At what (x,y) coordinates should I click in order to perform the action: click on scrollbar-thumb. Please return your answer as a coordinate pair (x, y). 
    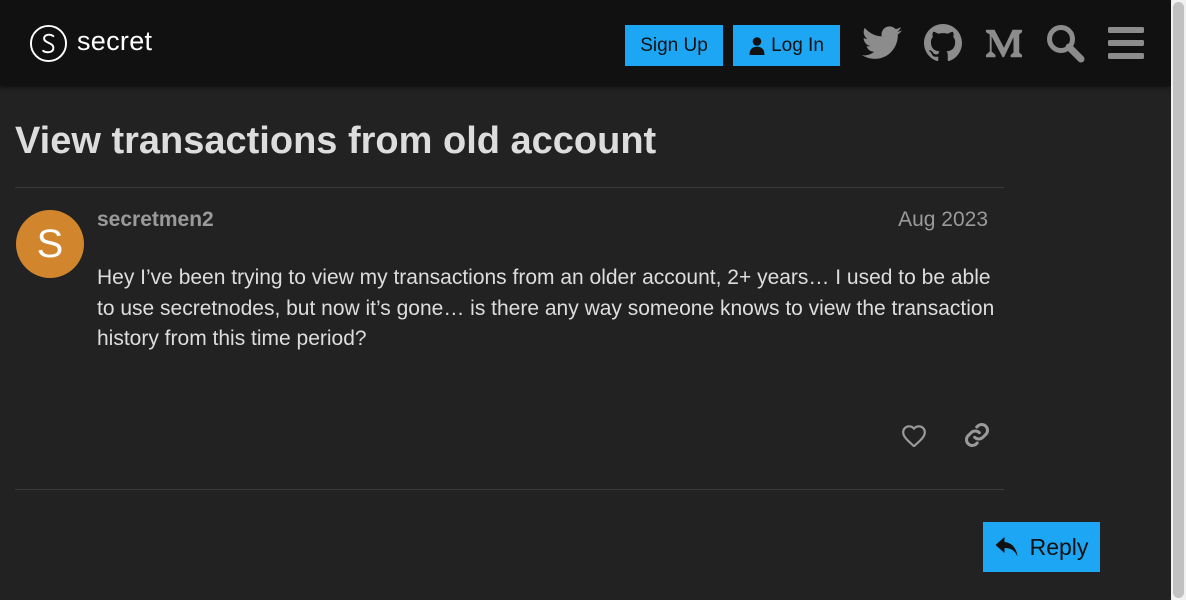
    Looking at the image, I should click on (1178, 300).